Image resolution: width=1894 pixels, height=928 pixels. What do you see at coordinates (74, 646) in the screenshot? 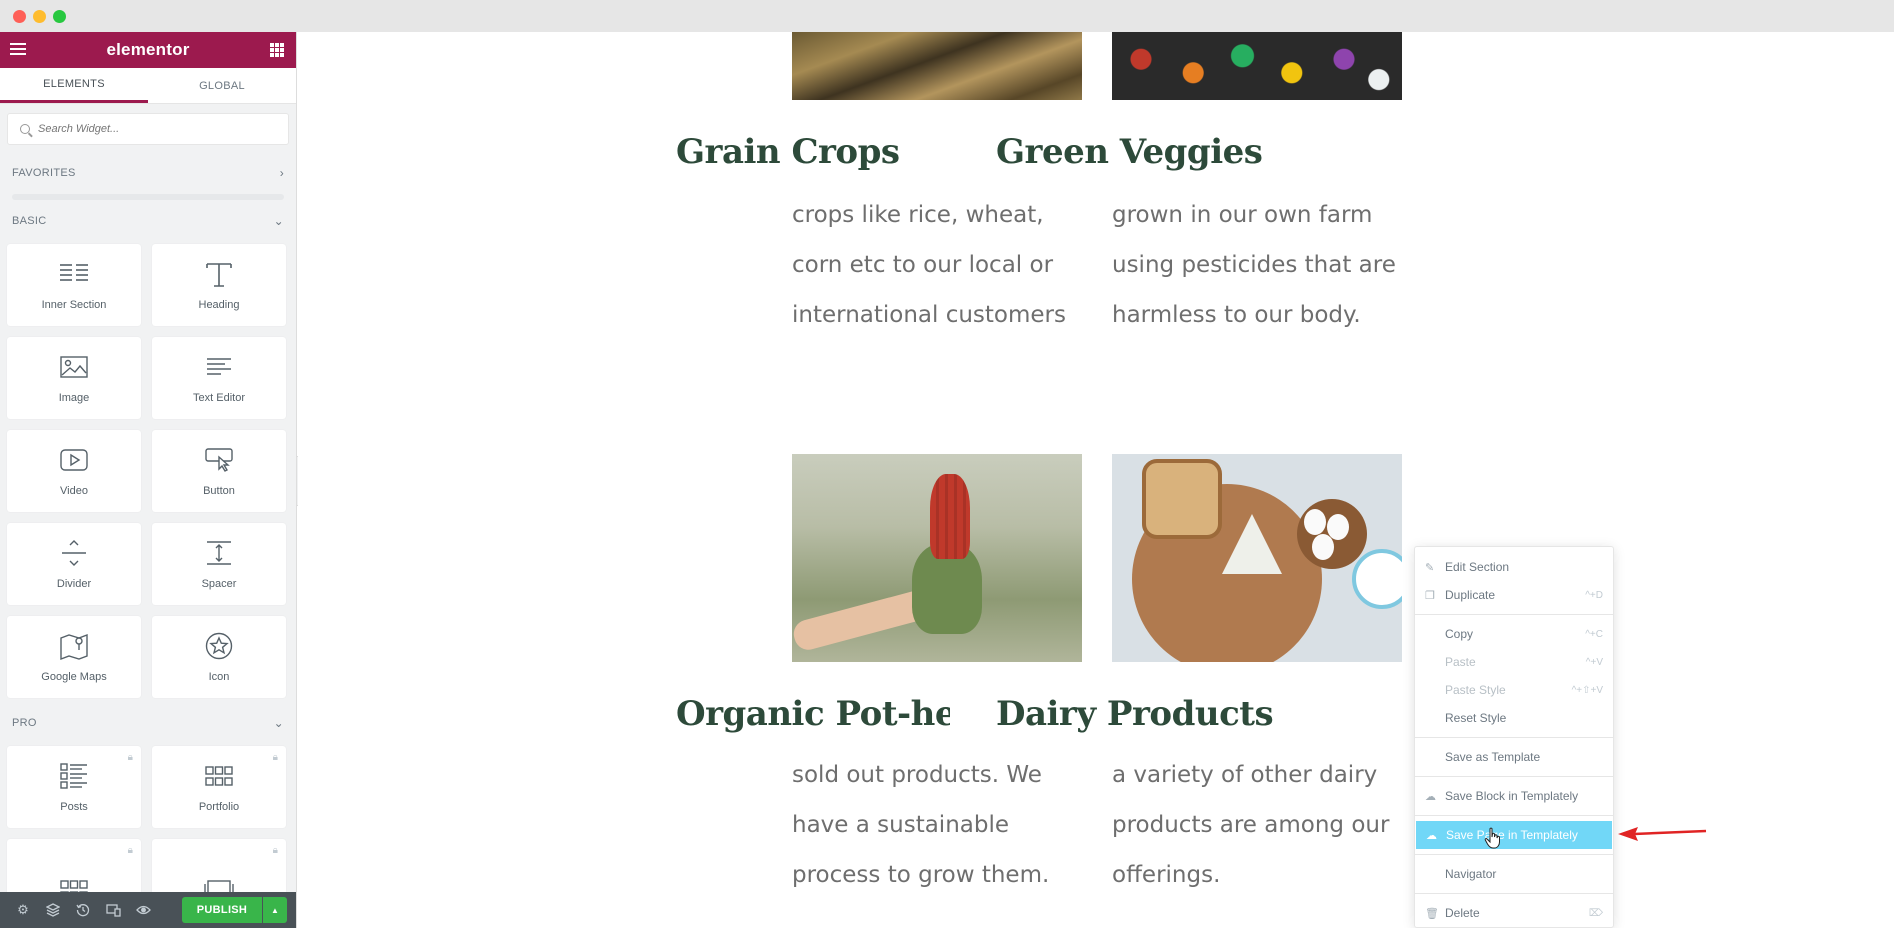
I see `google-maps-icon` at bounding box center [74, 646].